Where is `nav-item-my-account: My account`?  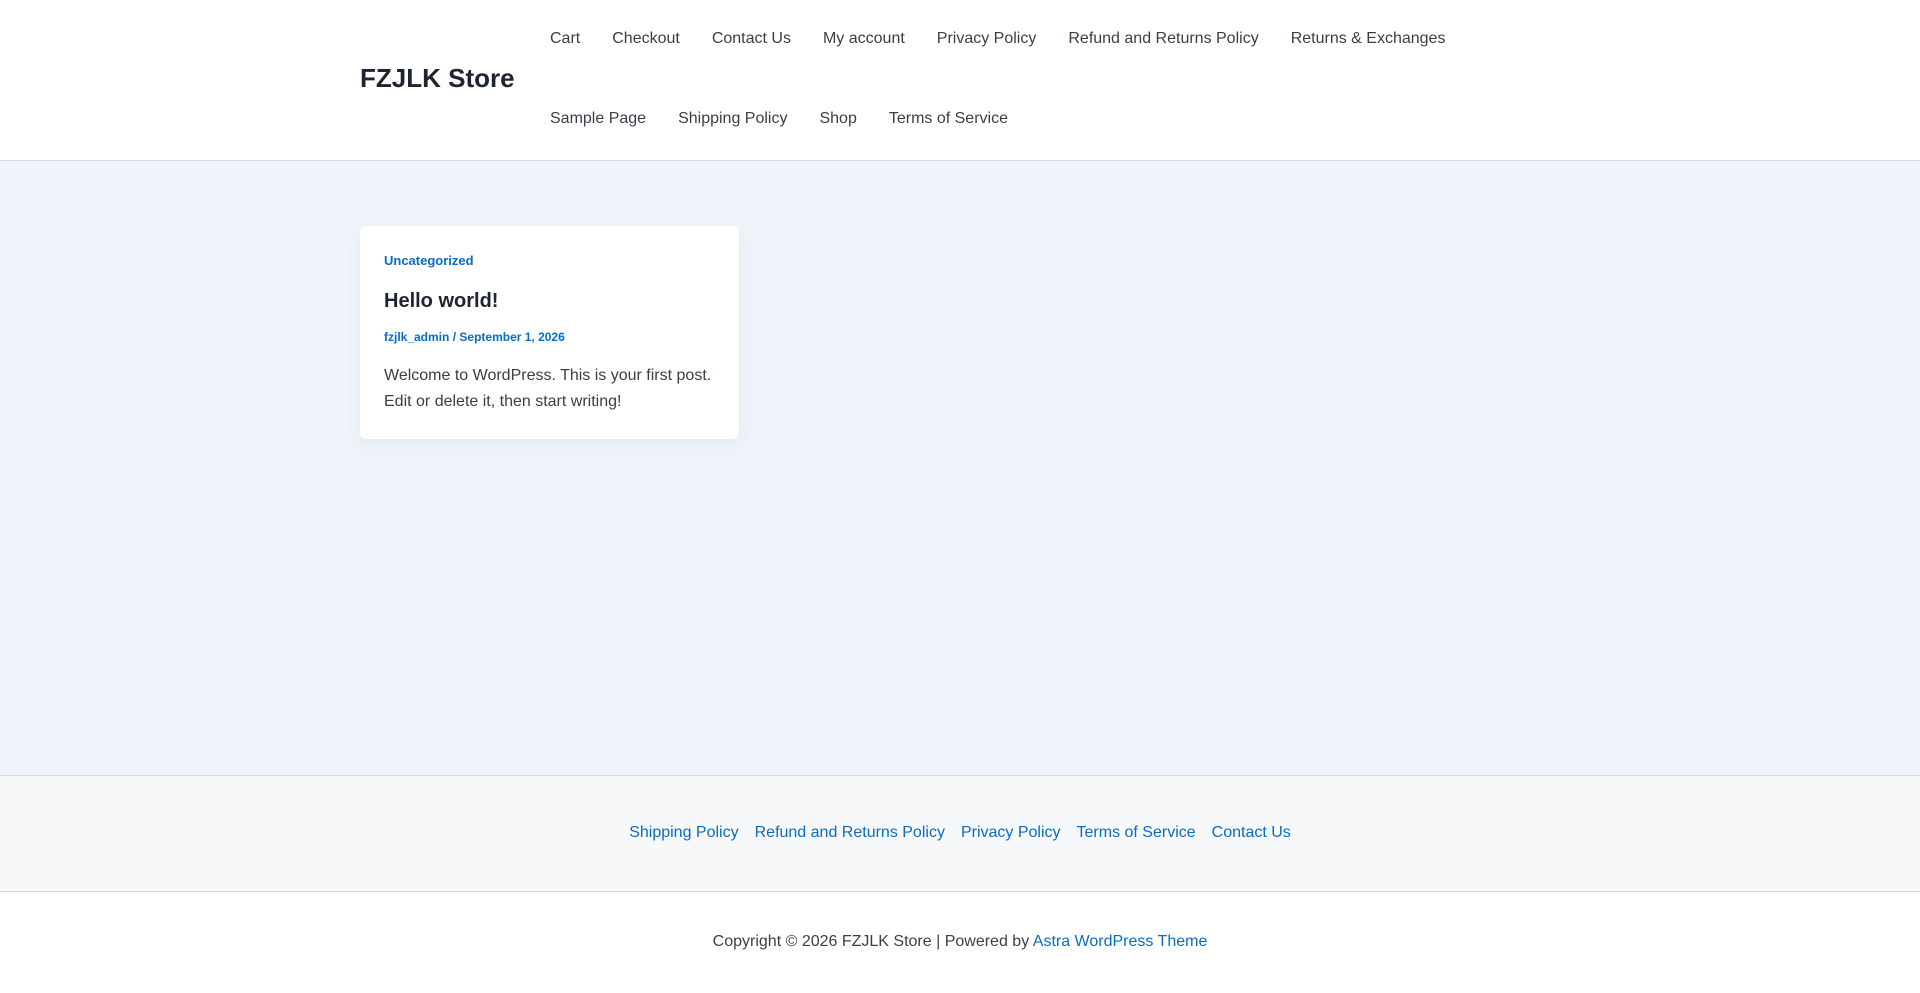
nav-item-my-account: My account is located at coordinates (864, 39).